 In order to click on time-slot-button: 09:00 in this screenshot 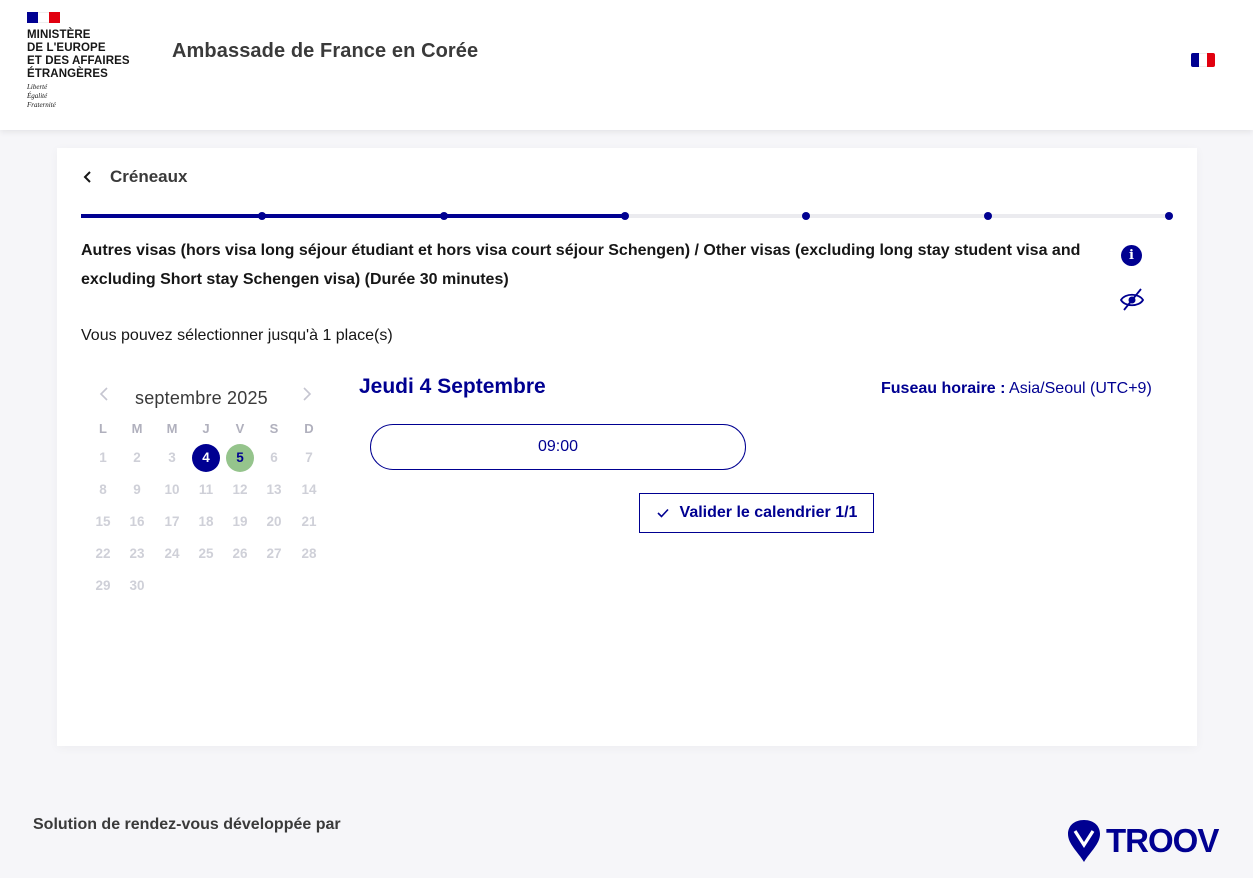, I will do `click(558, 447)`.